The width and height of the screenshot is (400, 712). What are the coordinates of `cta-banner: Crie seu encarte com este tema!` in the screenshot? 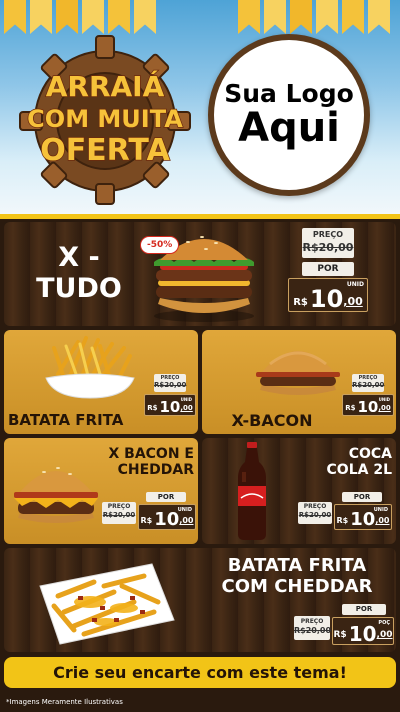 It's located at (200, 672).